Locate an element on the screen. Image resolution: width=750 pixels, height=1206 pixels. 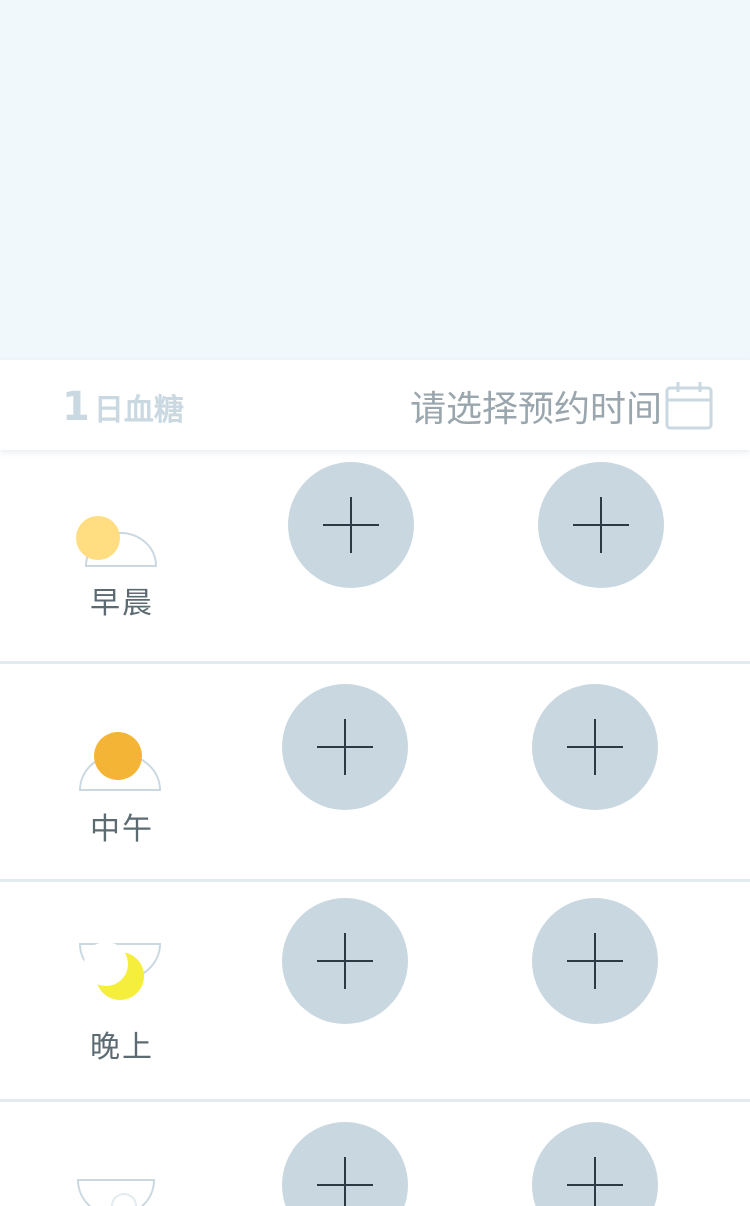
select-appointment-time-button: 请选择预约时间 is located at coordinates (562, 406).